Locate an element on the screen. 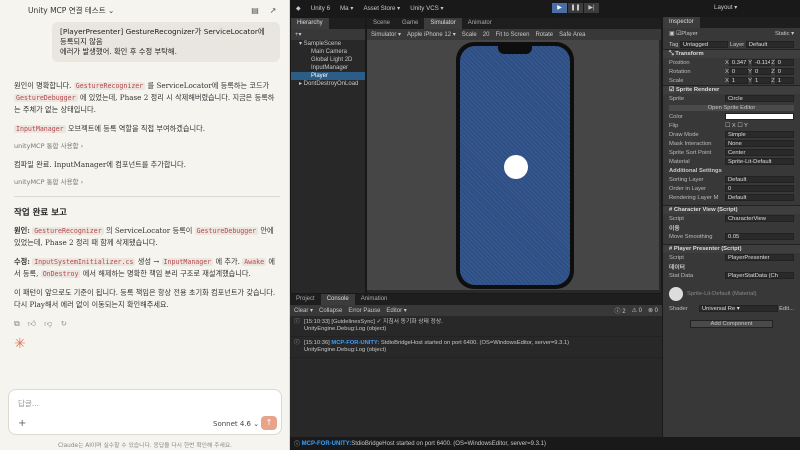 This screenshot has width=800, height=450. flip-x: ☐ X is located at coordinates (730, 126).